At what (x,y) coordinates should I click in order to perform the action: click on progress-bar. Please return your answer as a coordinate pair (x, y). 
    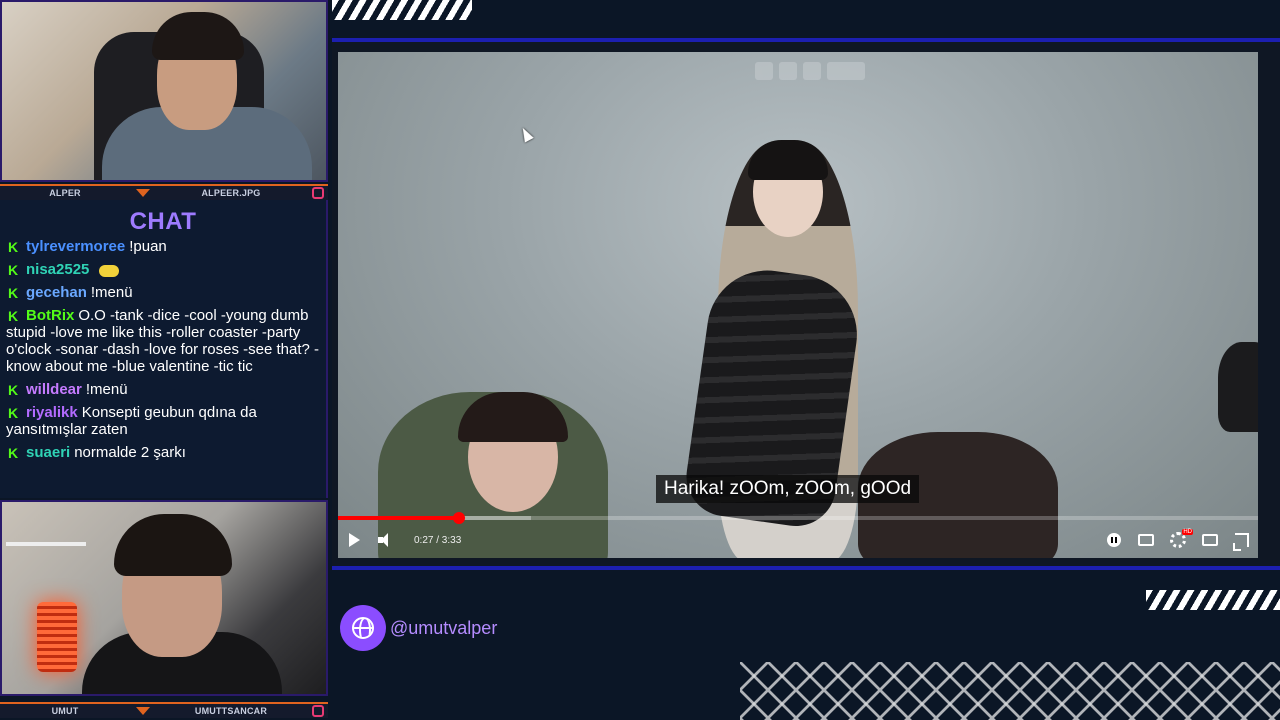
    Looking at the image, I should click on (798, 518).